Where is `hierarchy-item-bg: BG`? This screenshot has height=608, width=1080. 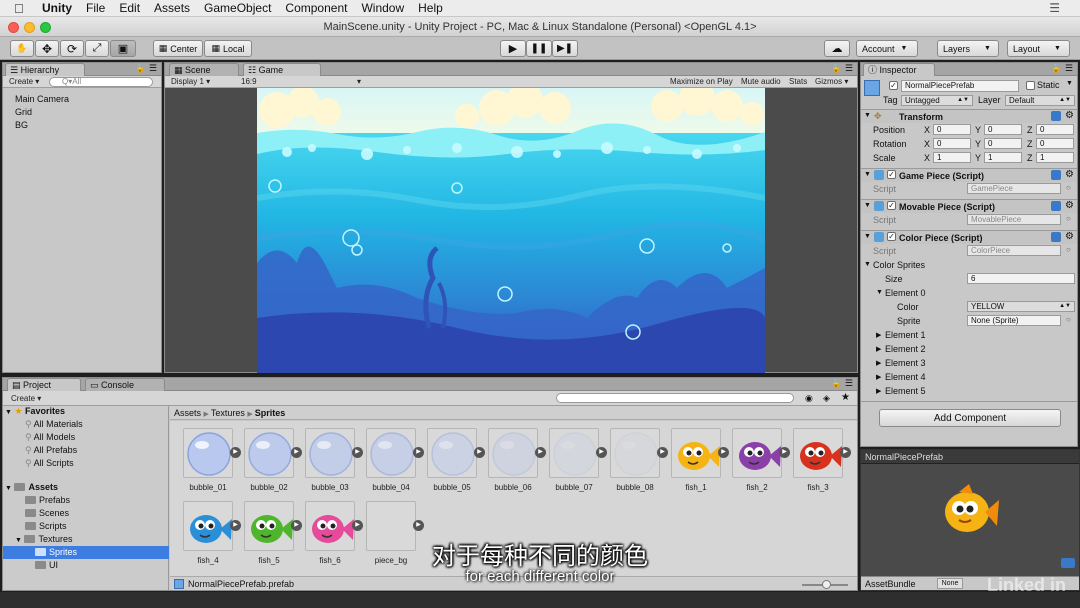
hierarchy-item-bg: BG is located at coordinates (21, 125).